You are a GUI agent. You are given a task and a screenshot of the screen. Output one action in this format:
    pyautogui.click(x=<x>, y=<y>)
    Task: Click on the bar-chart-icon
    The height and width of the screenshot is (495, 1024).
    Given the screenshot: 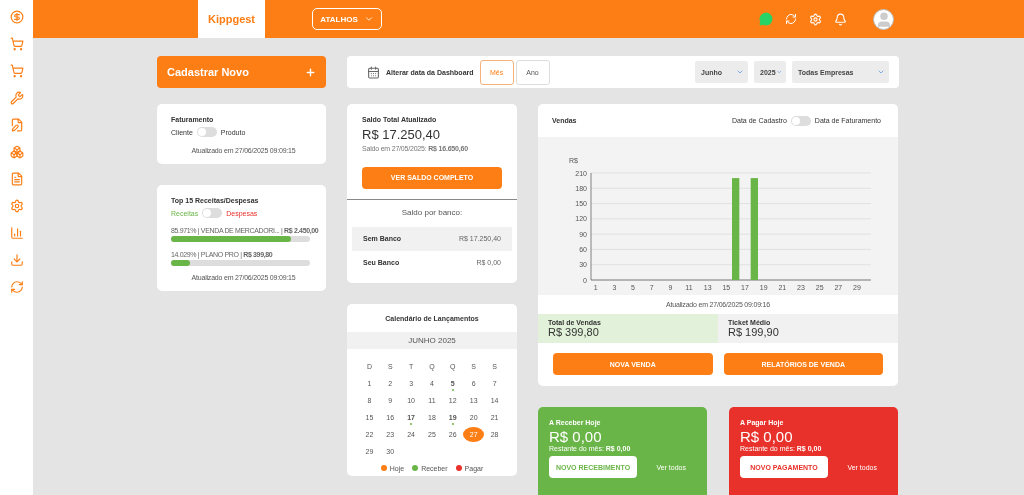 What is the action you would take?
    pyautogui.click(x=16, y=233)
    